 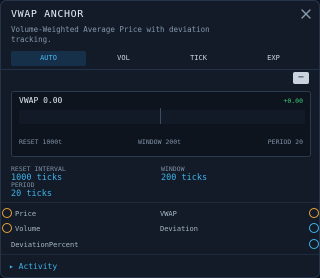 I want to click on tab-tick: TICK, so click(x=198, y=58).